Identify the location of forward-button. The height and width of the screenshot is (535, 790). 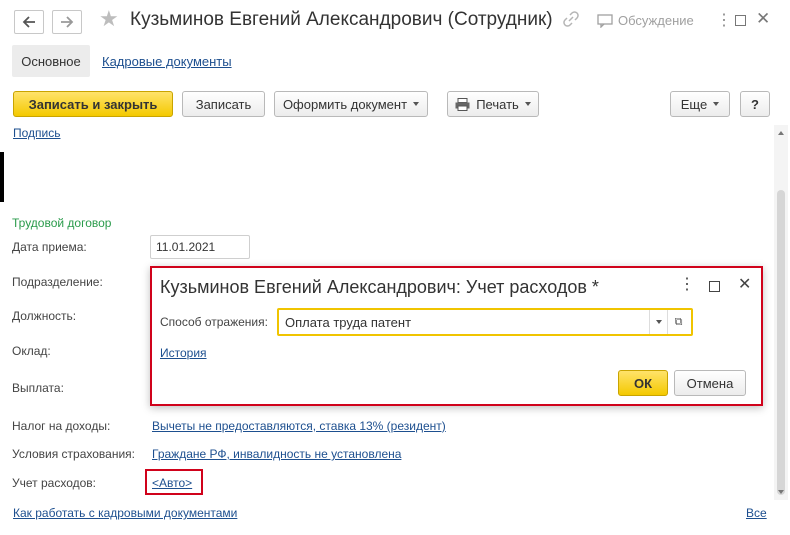
(67, 22).